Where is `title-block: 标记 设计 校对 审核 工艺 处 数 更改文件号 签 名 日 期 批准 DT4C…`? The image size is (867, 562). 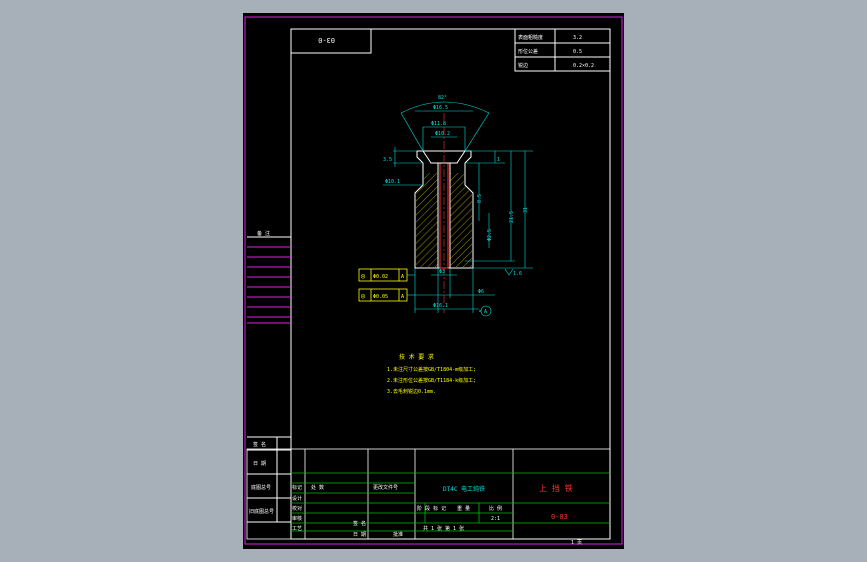
title-block: 标记 设计 校对 审核 工艺 处 数 更改文件号 签 名 日 期 批准 DT4C… is located at coordinates (428, 494).